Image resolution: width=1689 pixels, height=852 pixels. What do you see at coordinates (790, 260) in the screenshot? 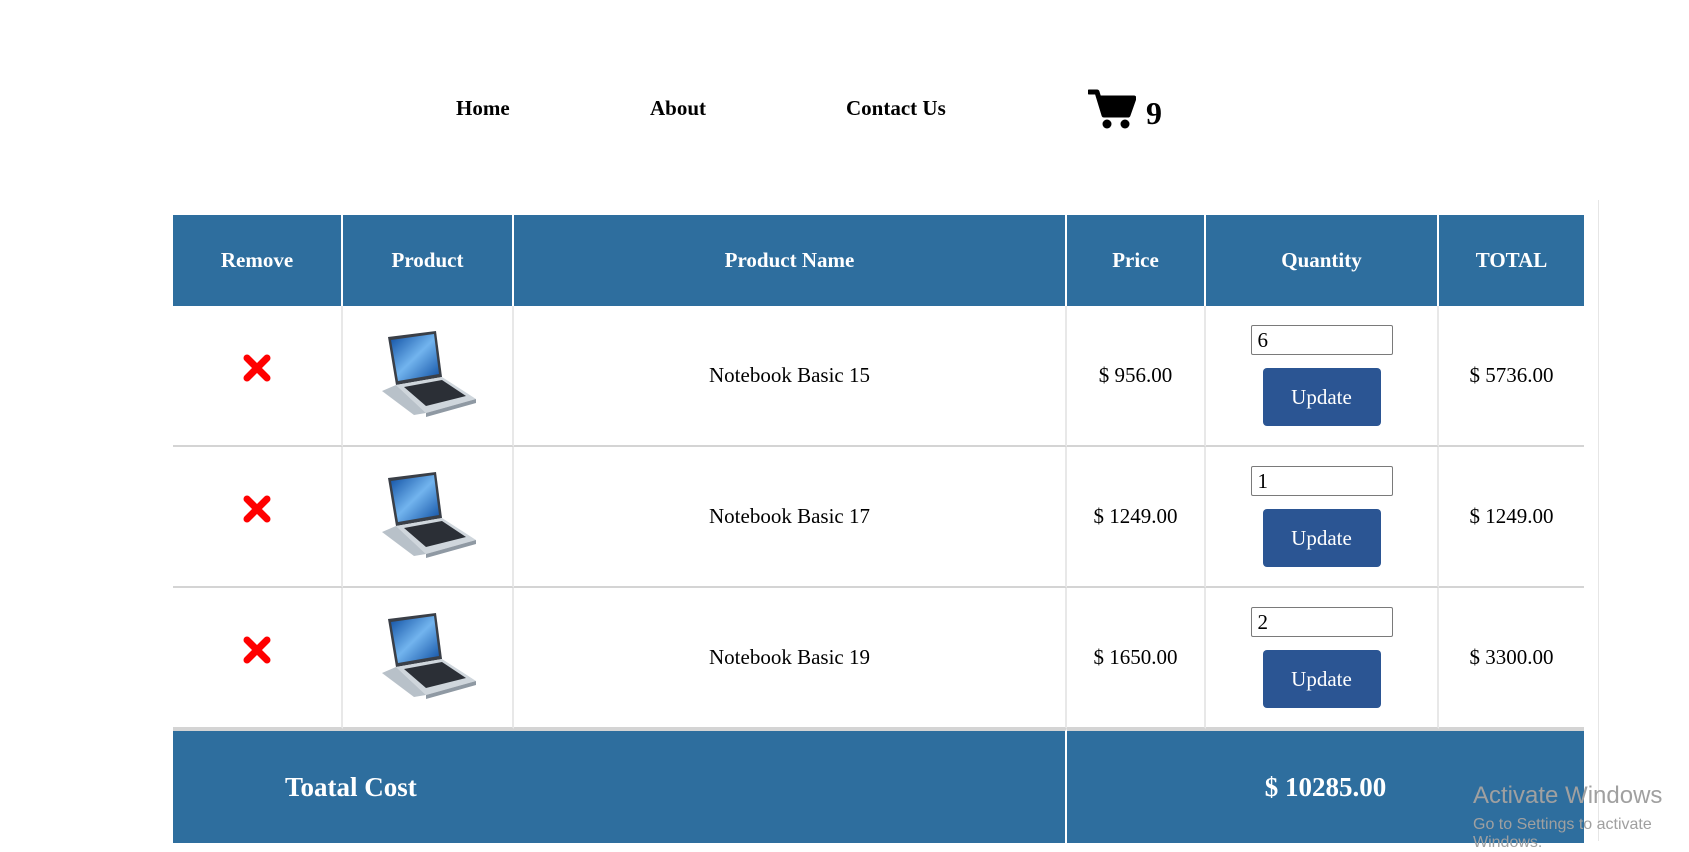
I see `header-product-name: Product Name` at bounding box center [790, 260].